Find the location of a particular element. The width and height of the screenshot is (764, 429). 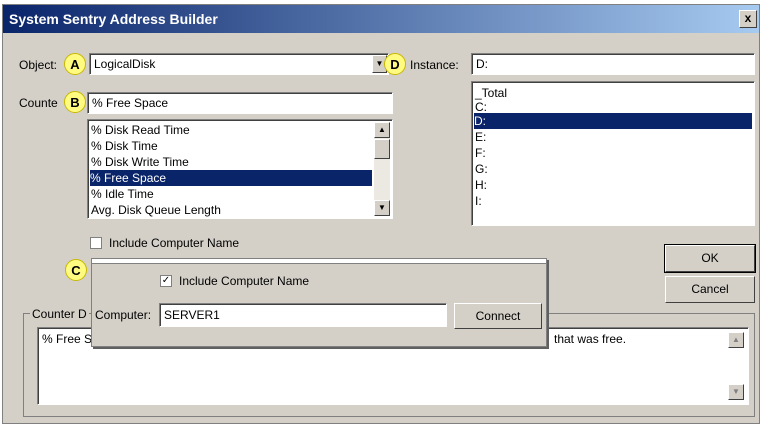

computer-input: SERVER1 is located at coordinates (303, 315).